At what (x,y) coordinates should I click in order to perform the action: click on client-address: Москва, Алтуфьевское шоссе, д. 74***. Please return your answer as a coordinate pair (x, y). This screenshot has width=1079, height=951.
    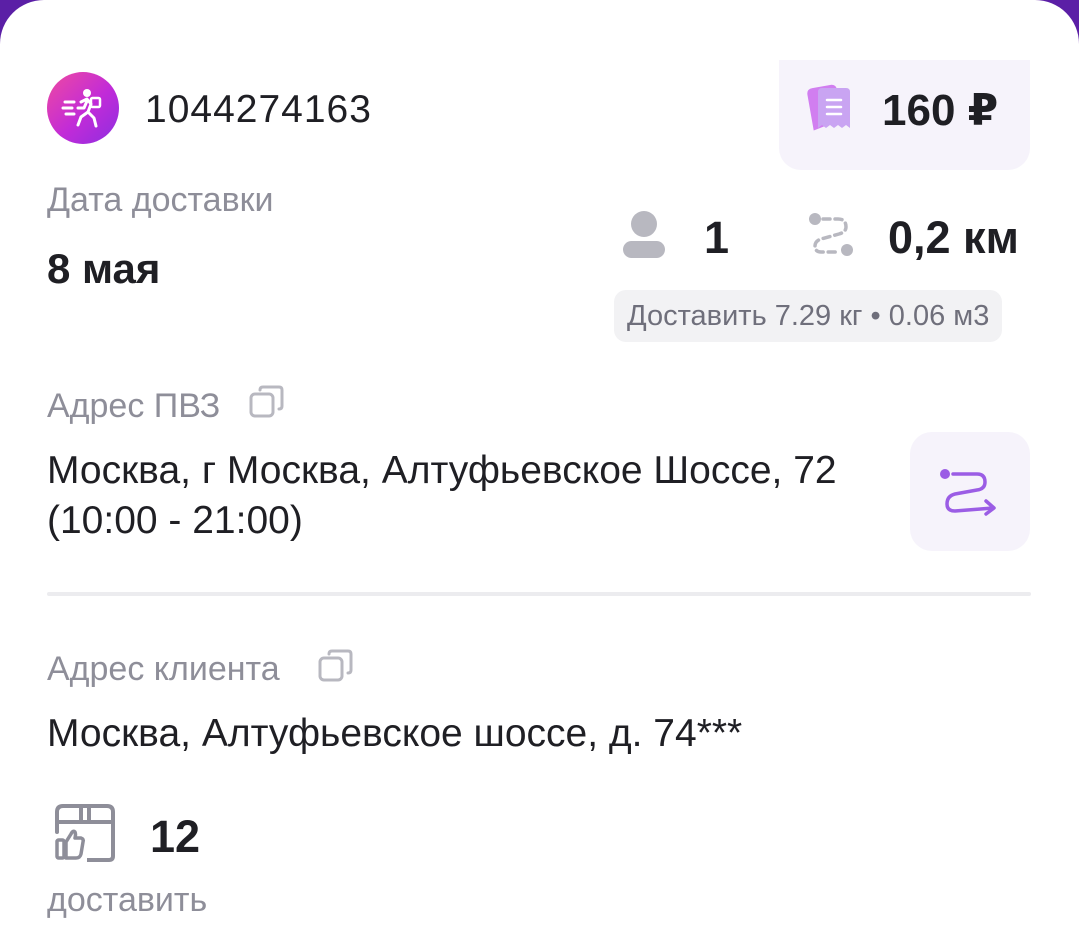
    Looking at the image, I should click on (395, 733).